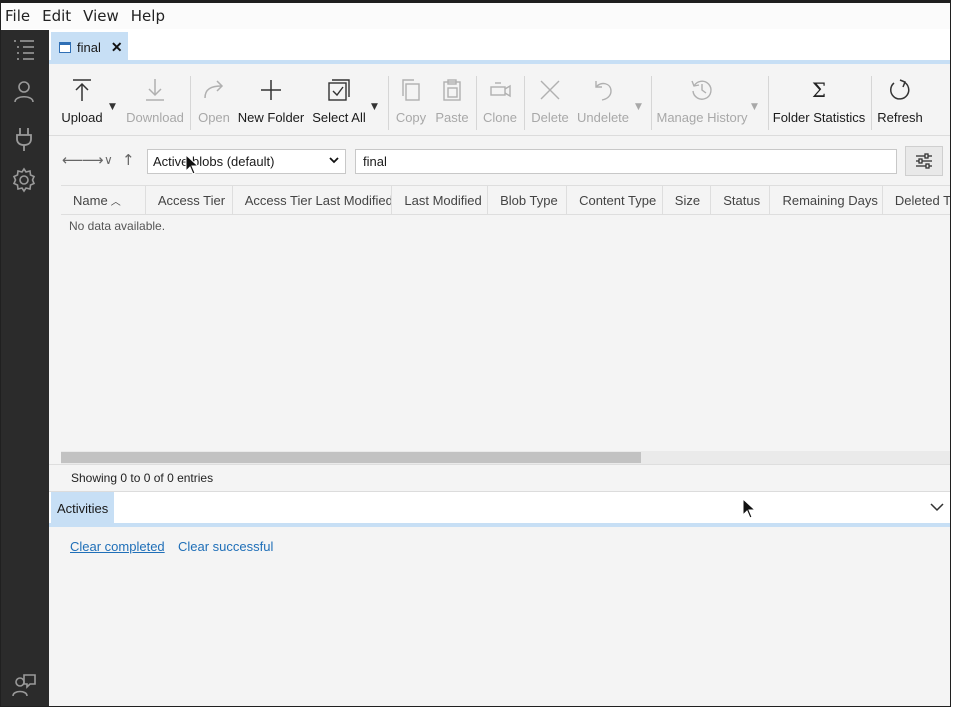  What do you see at coordinates (819, 90) in the screenshot?
I see `sigma-icon: Σ` at bounding box center [819, 90].